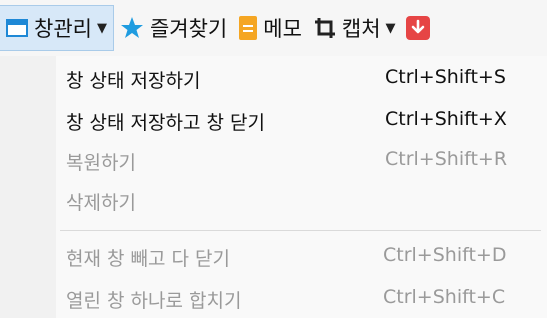  Describe the element at coordinates (132, 28) in the screenshot. I see `star-icon` at that location.